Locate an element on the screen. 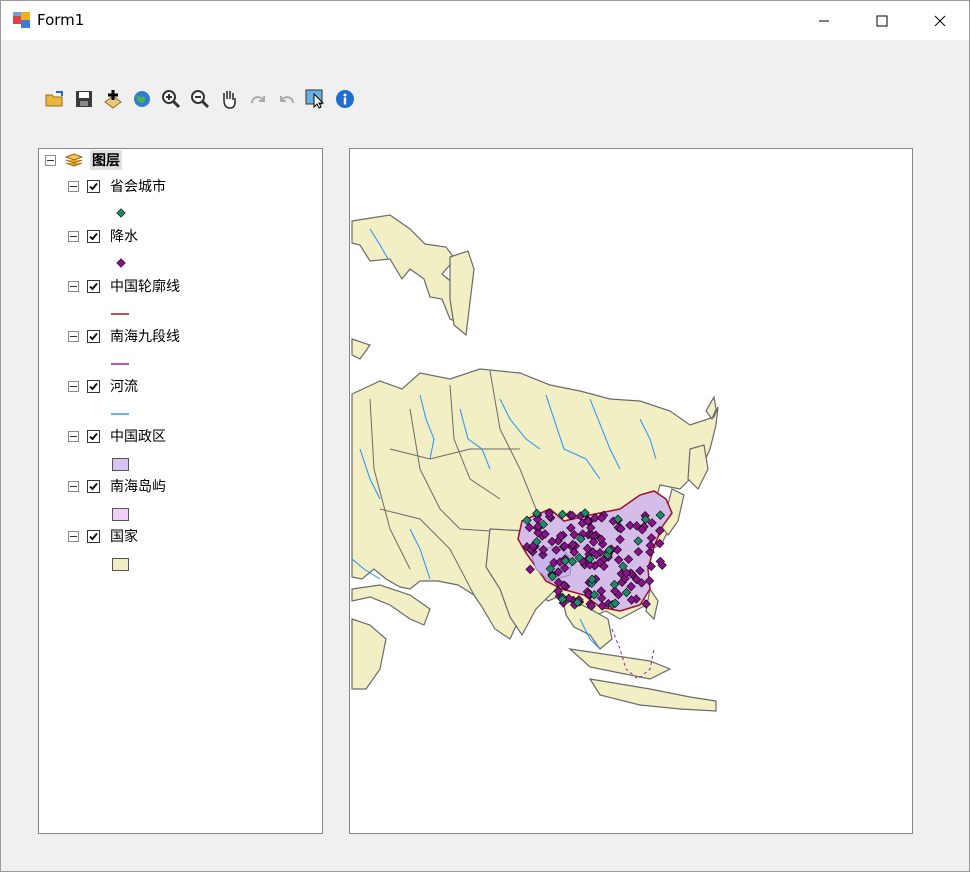  undo-button is located at coordinates (287, 99).